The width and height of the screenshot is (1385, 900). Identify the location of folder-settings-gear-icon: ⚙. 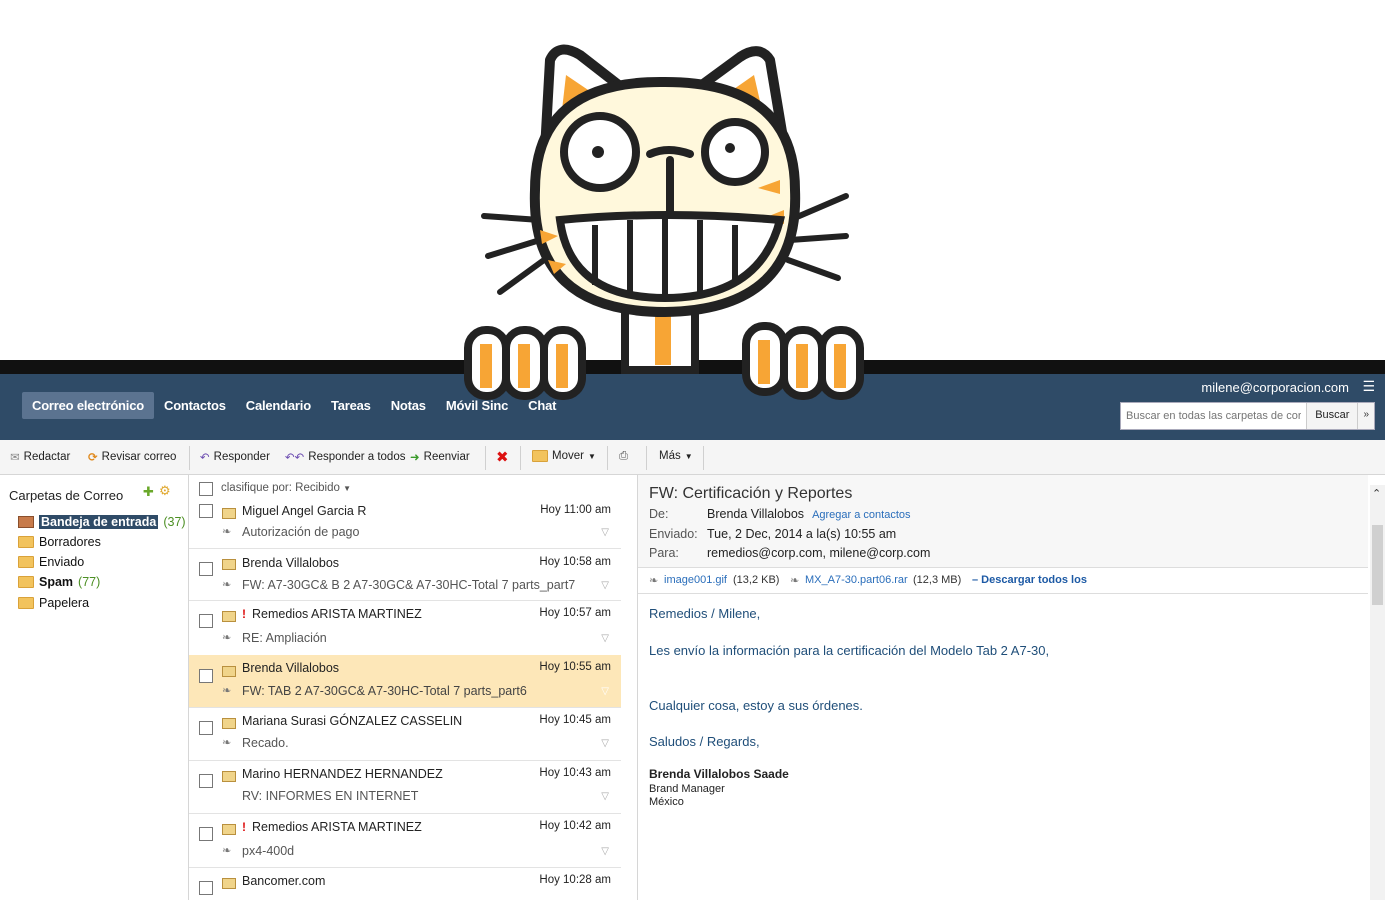
(165, 491).